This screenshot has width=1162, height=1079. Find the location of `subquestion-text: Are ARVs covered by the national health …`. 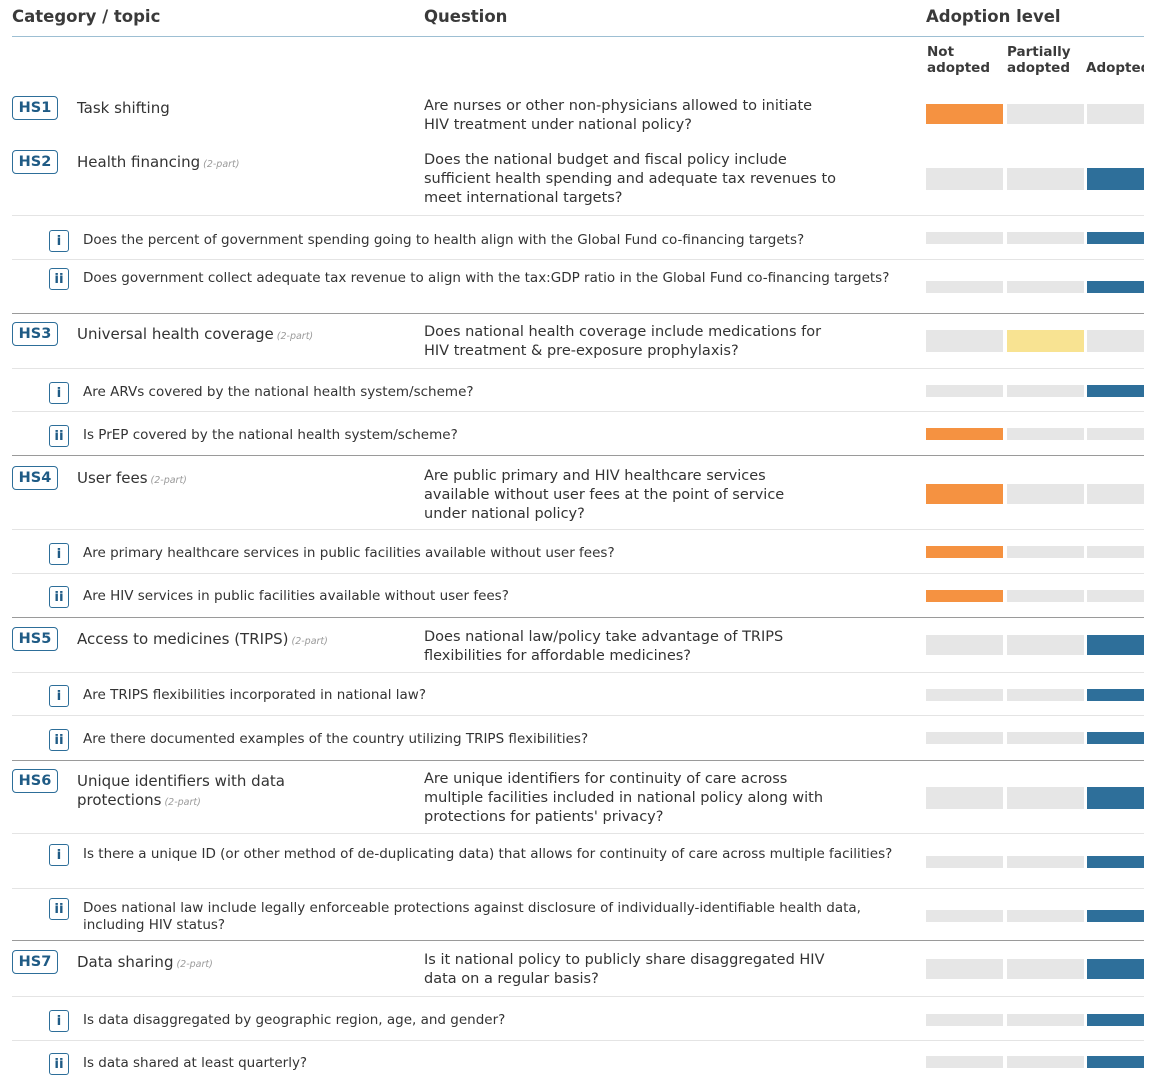

subquestion-text: Are ARVs covered by the national health … is located at coordinates (278, 392).